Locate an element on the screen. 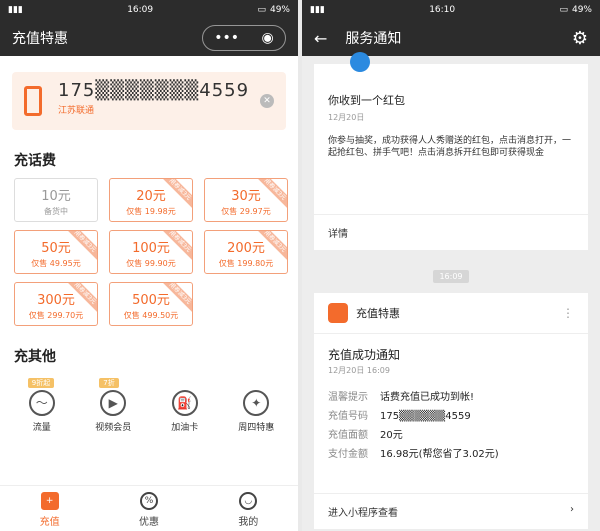 The image size is (600, 531). tile-price: 仅售 19.98元 is located at coordinates (151, 211).